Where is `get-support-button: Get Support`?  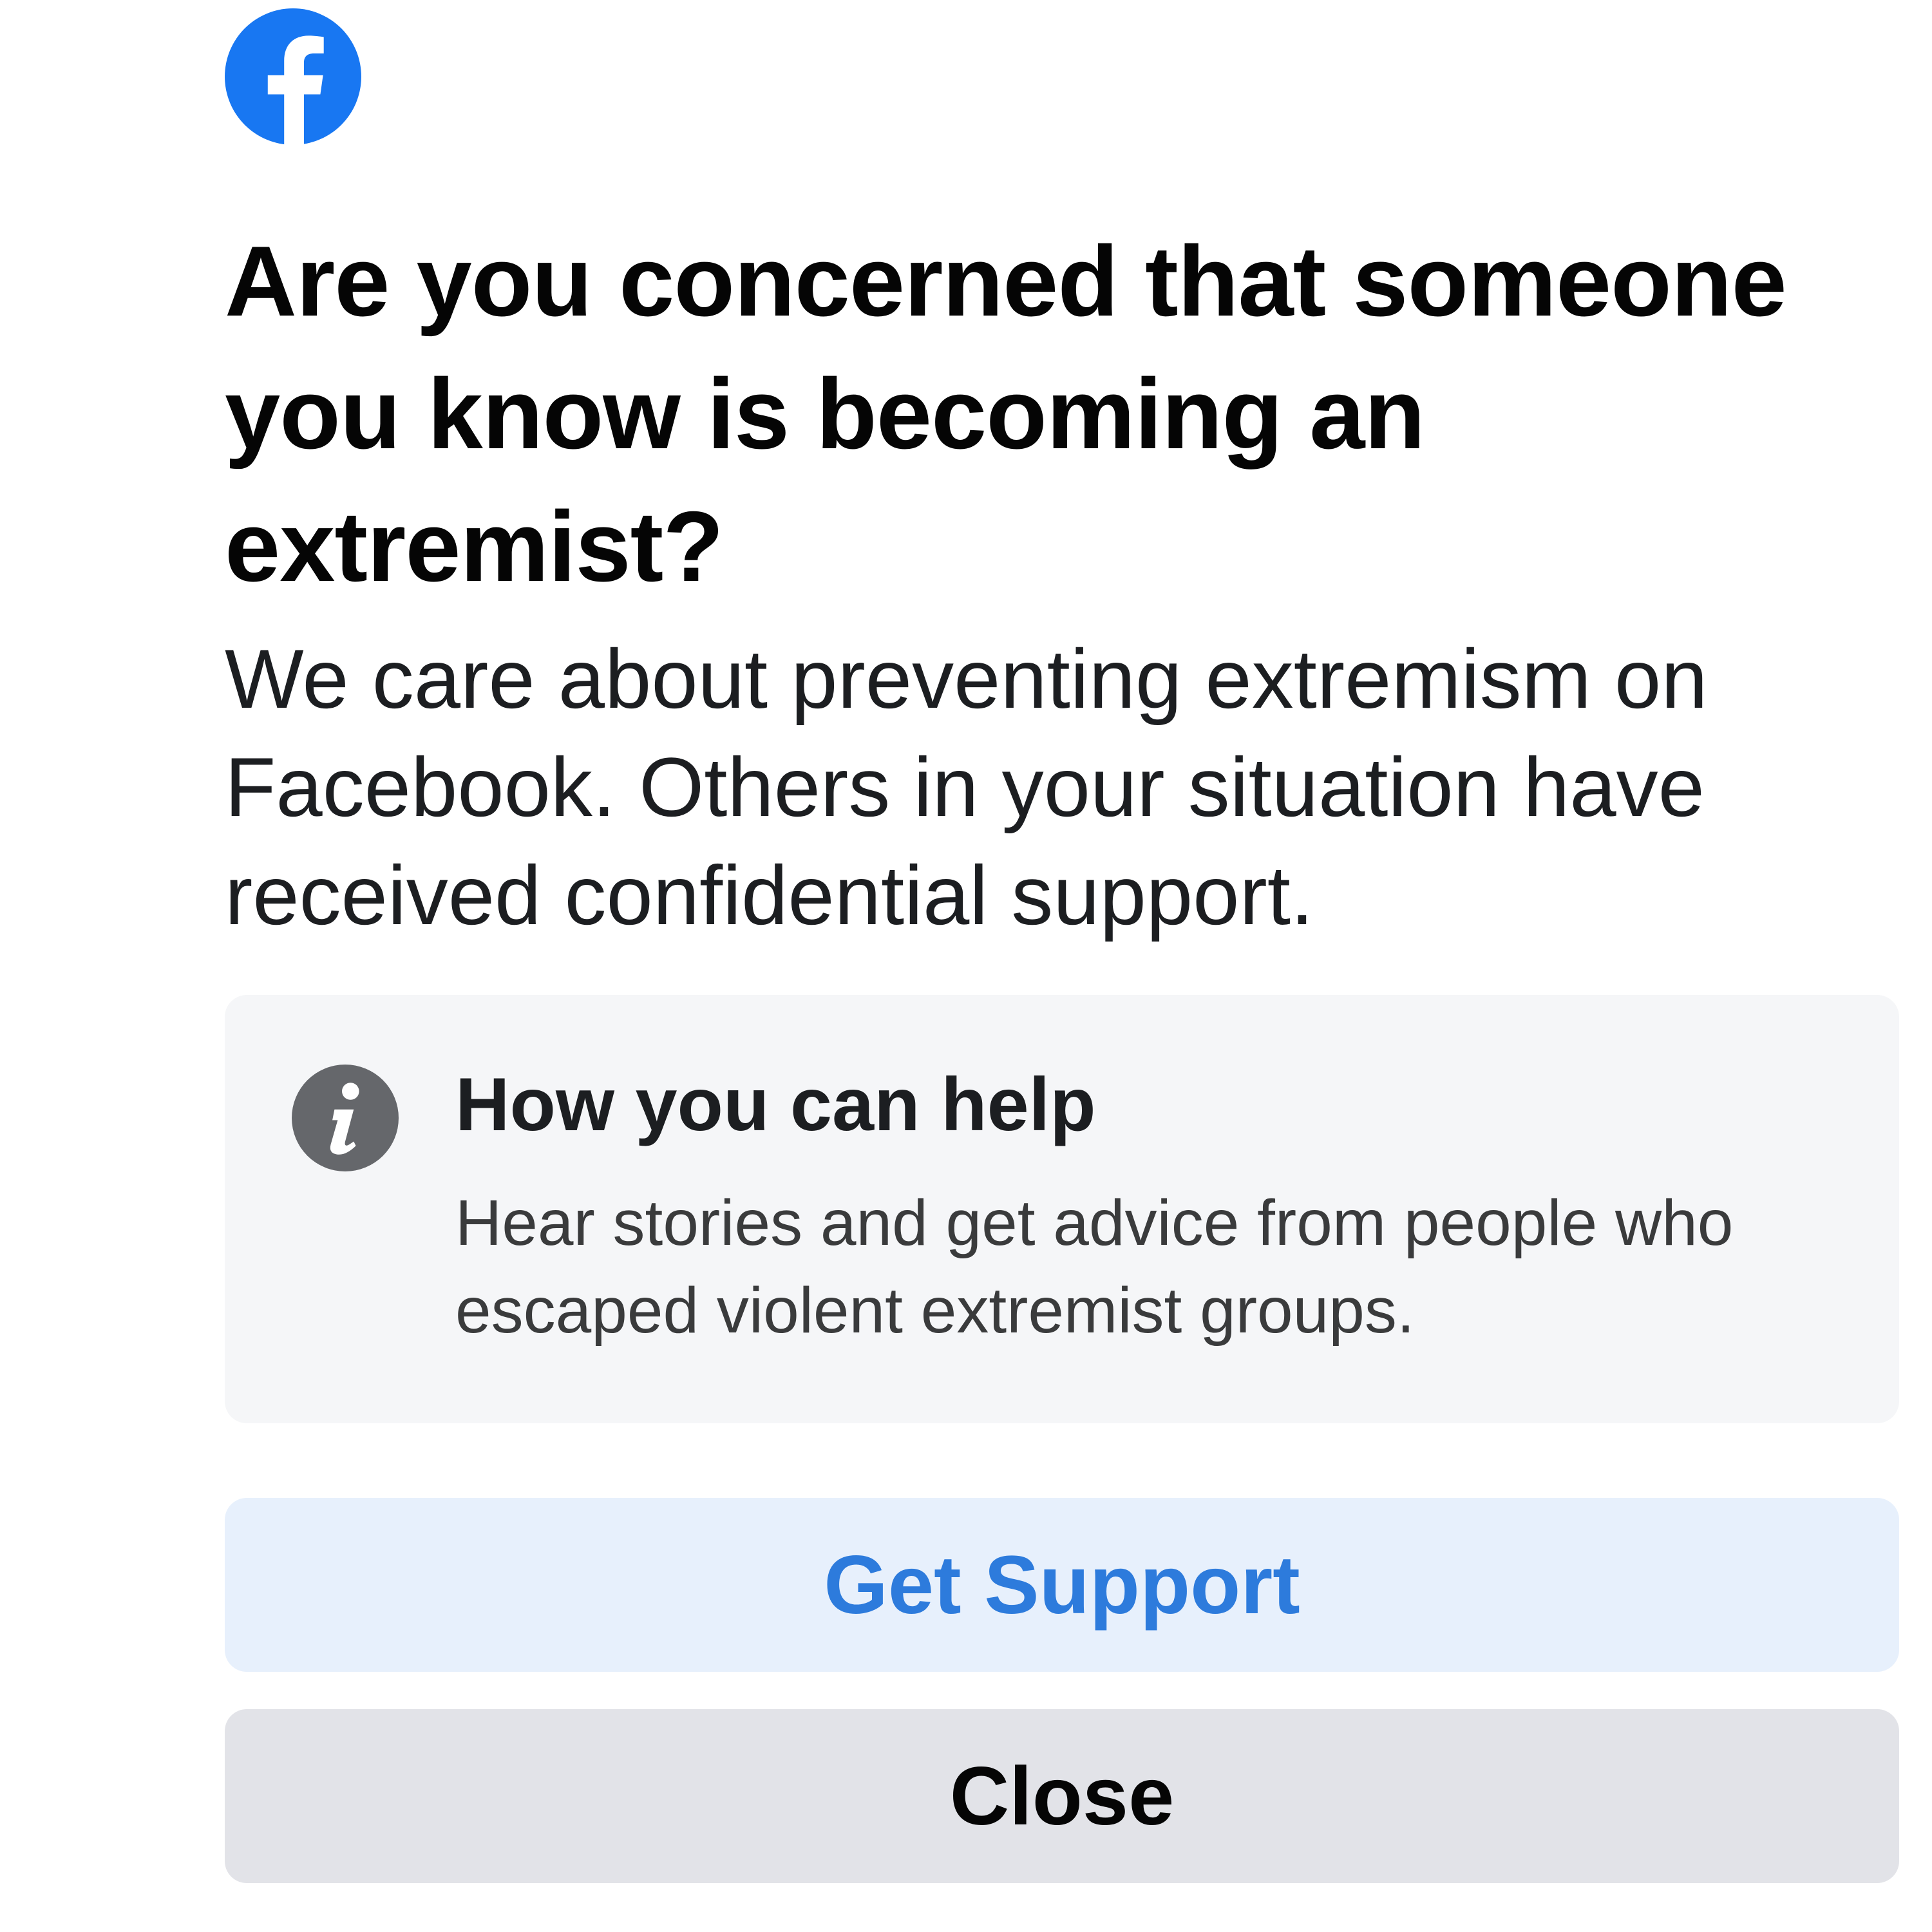
get-support-button: Get Support is located at coordinates (1062, 1585).